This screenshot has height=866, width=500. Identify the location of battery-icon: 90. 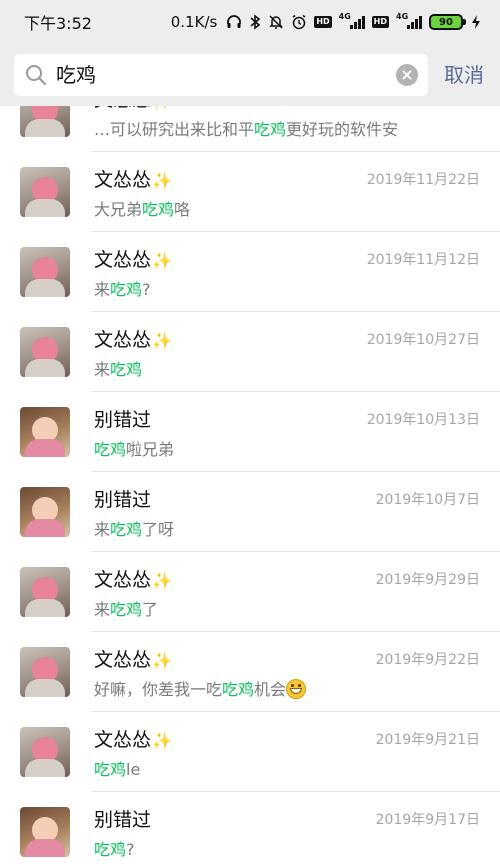
(447, 22).